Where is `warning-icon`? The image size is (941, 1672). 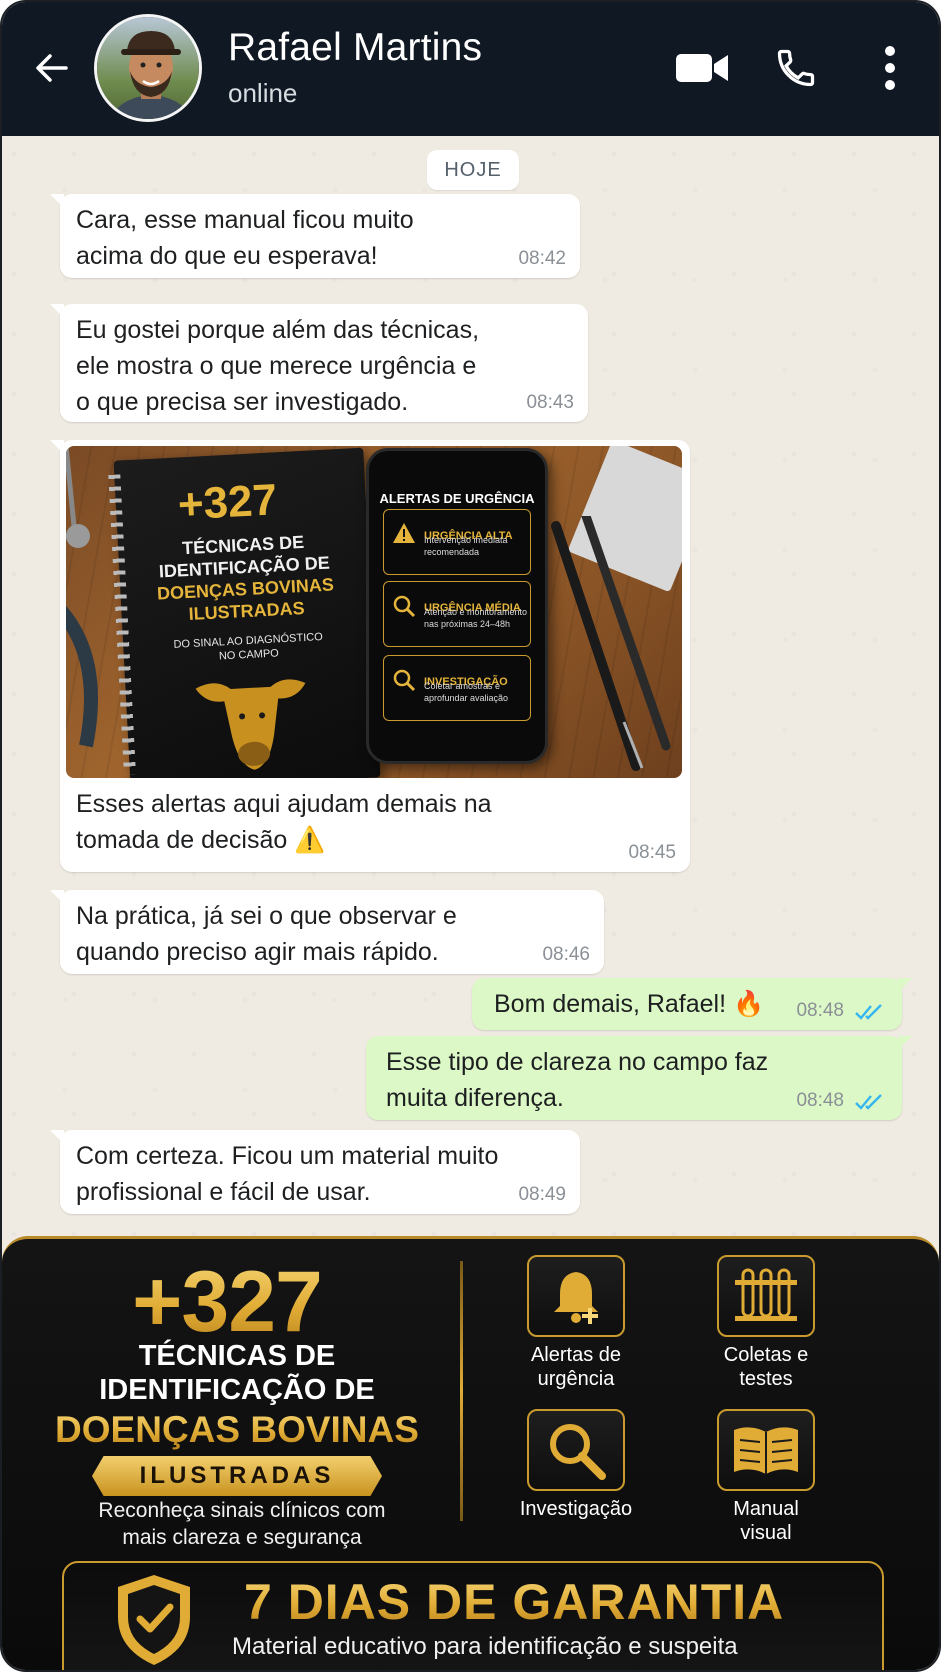
warning-icon is located at coordinates (404, 533).